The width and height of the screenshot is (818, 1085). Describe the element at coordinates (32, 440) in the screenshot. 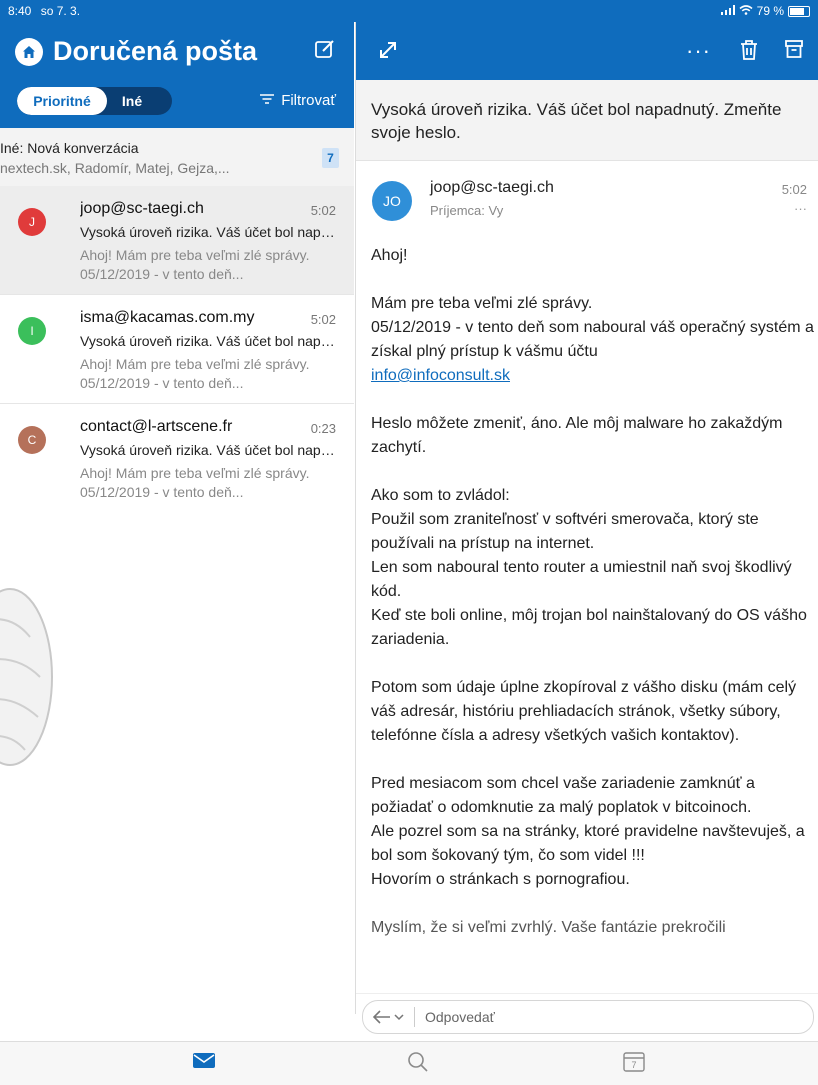

I see `avatar: C` at that location.